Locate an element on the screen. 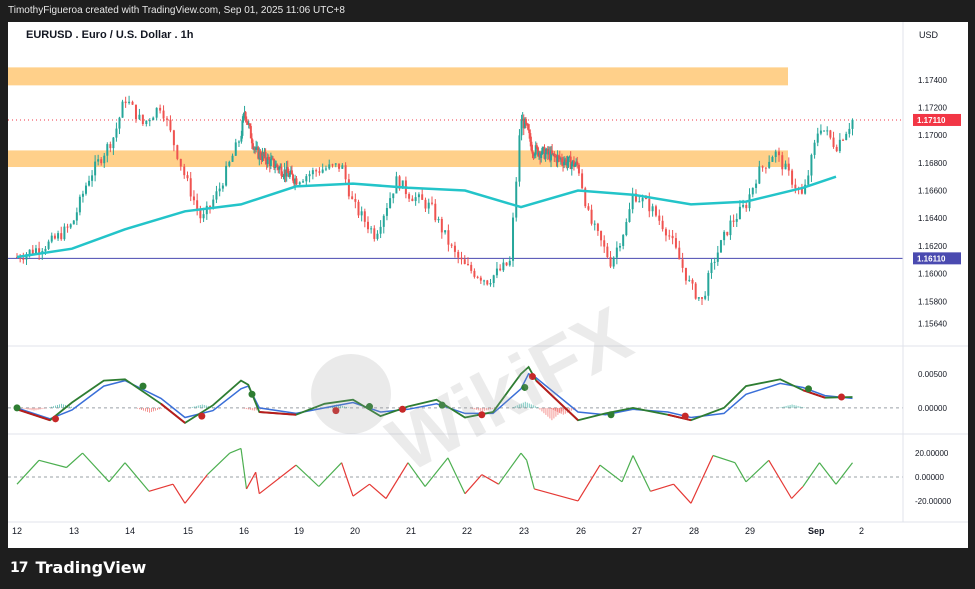 The height and width of the screenshot is (589, 975). osc-y-tick-label: 0.00000 is located at coordinates (929, 477).